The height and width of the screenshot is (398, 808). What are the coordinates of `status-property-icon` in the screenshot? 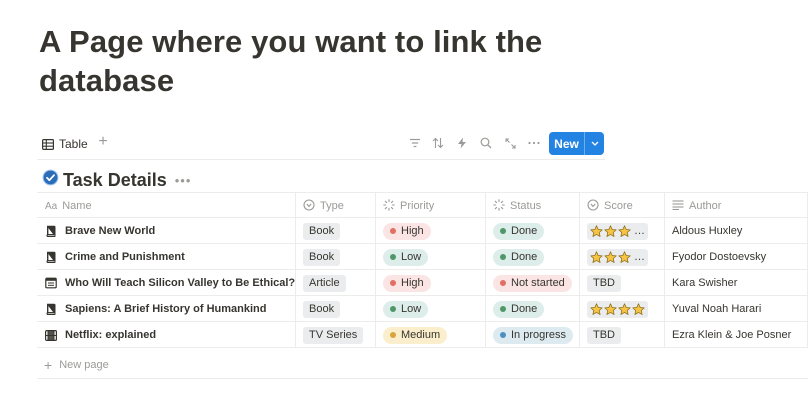 It's located at (499, 206).